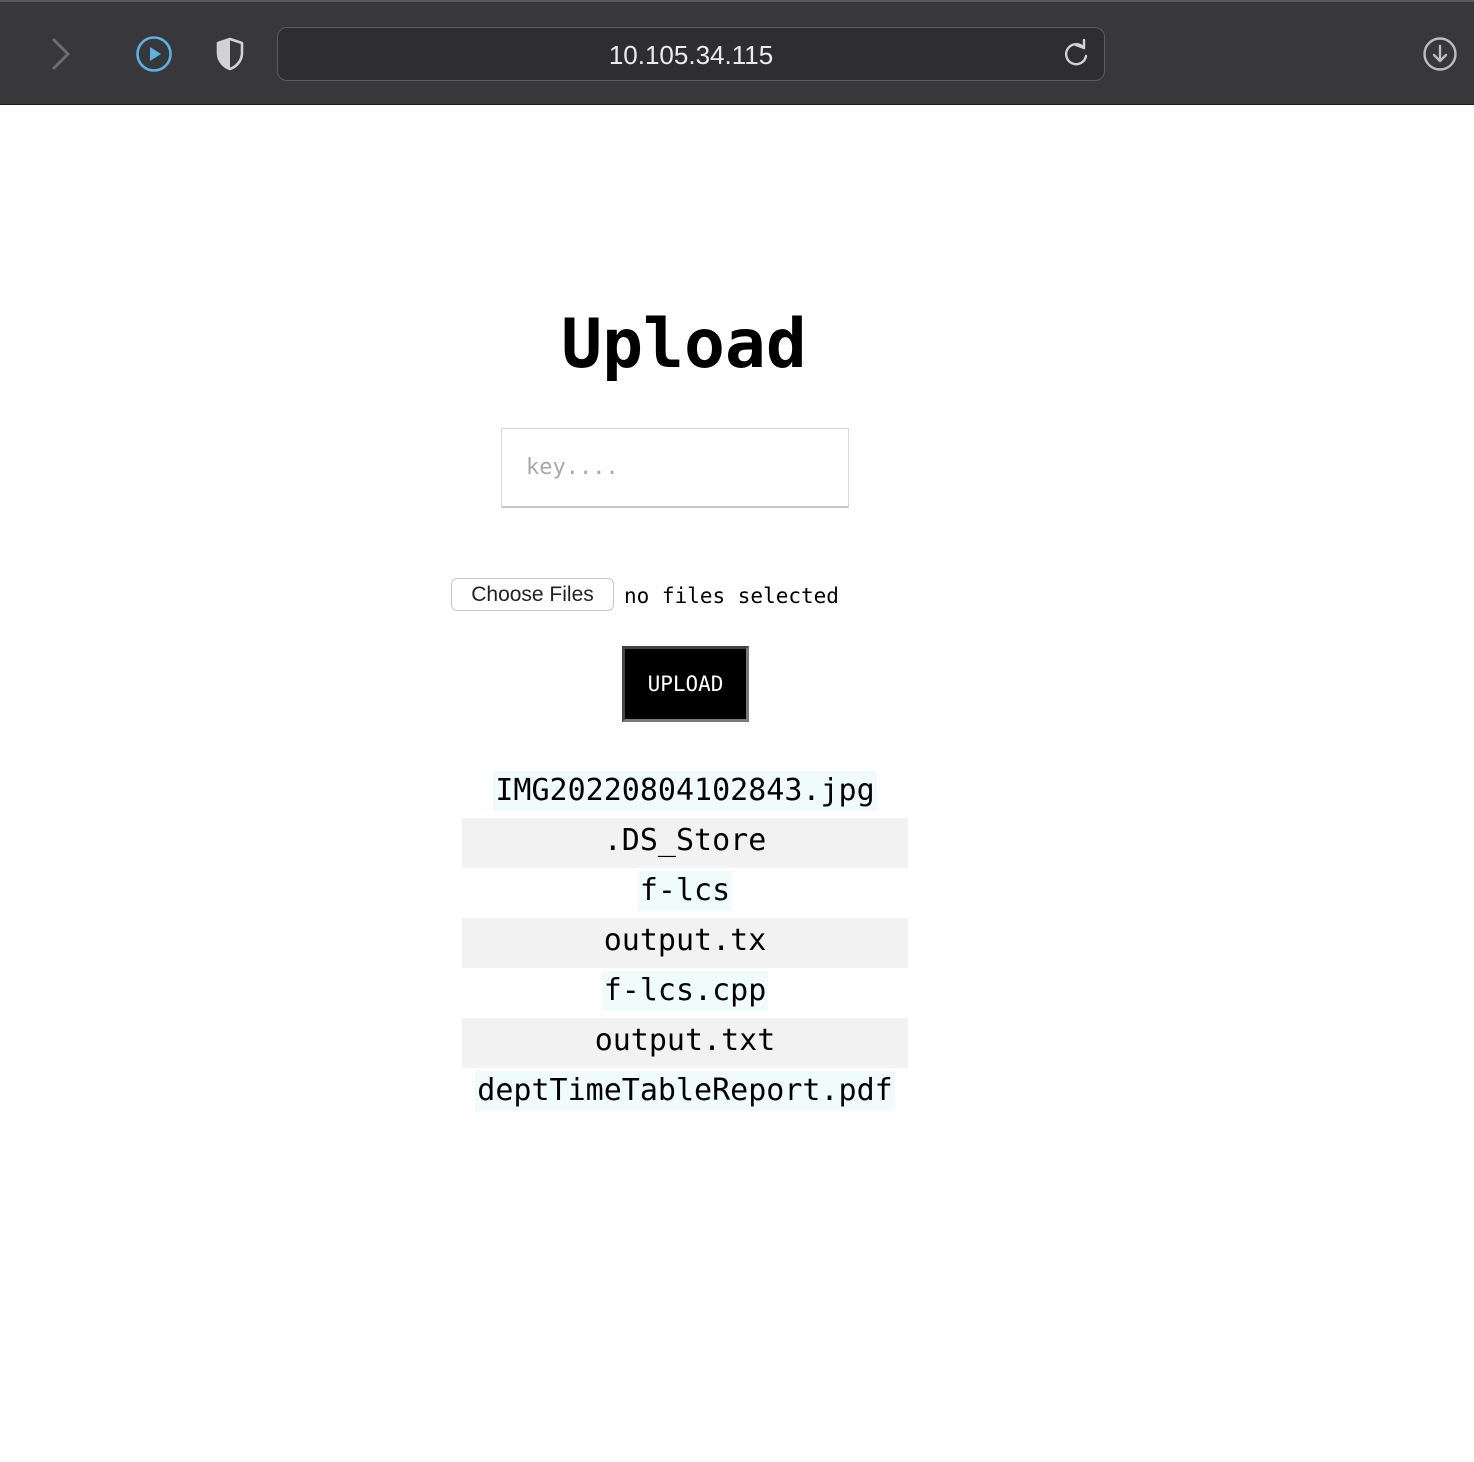  I want to click on url-text: 10.105.34.115, so click(691, 55).